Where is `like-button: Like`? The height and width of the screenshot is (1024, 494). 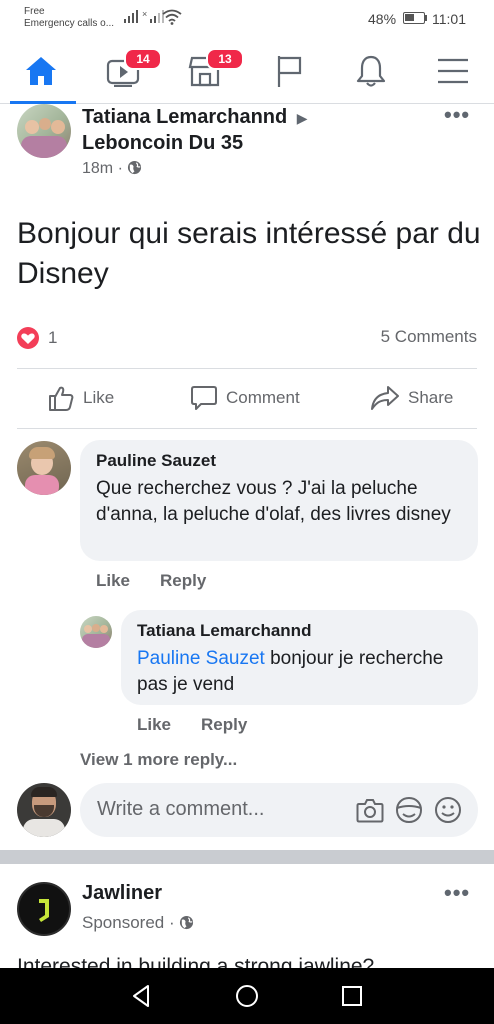
like-button: Like is located at coordinates (80, 398).